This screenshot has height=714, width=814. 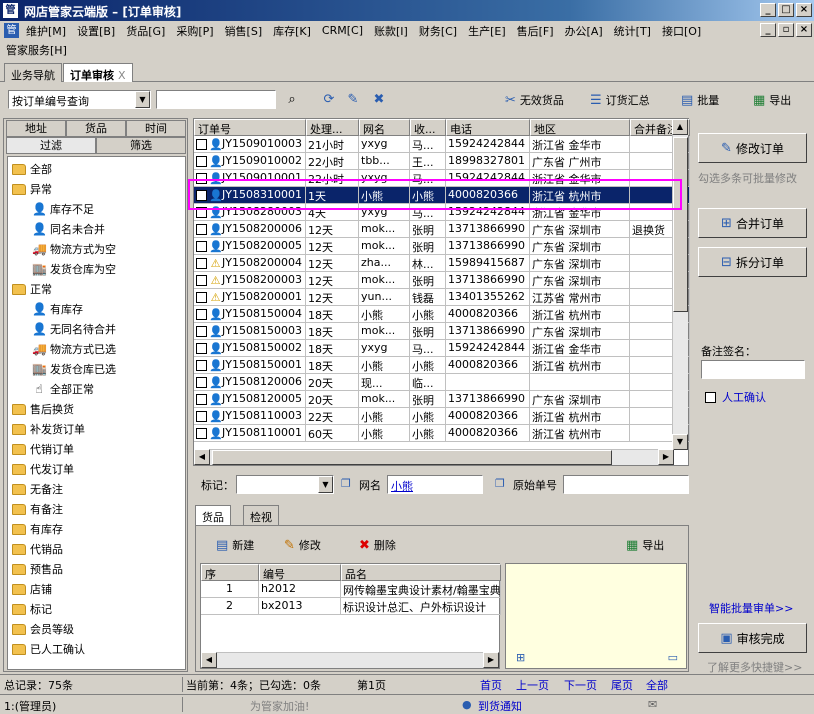 I want to click on tree-item: 已人工确认, so click(x=48, y=649).